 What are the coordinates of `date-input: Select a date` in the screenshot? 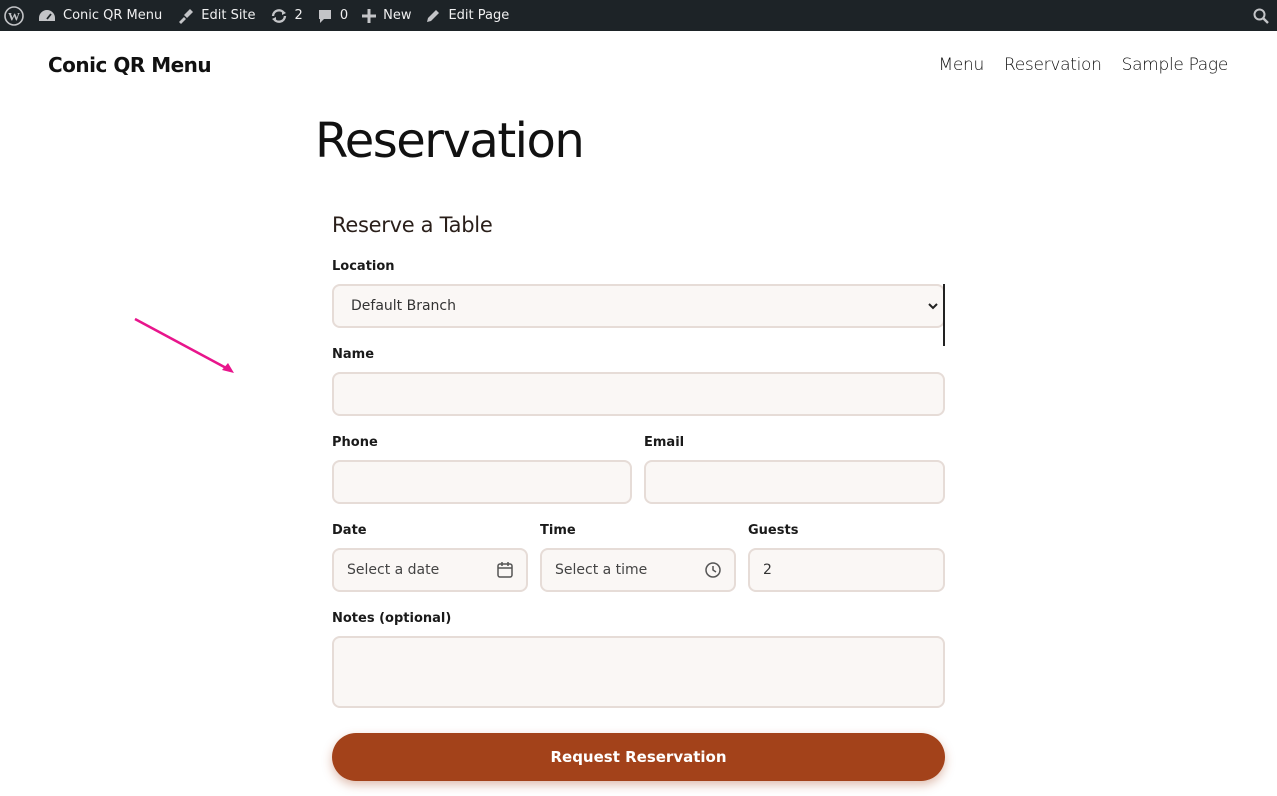 It's located at (430, 570).